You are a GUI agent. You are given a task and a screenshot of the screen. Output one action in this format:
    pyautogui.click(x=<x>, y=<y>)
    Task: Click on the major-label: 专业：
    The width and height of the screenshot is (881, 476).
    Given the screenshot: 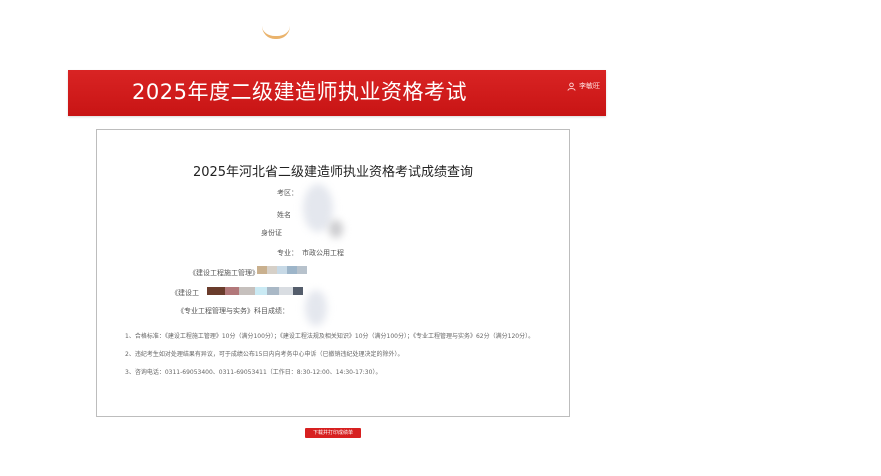 What is the action you would take?
    pyautogui.click(x=287, y=253)
    